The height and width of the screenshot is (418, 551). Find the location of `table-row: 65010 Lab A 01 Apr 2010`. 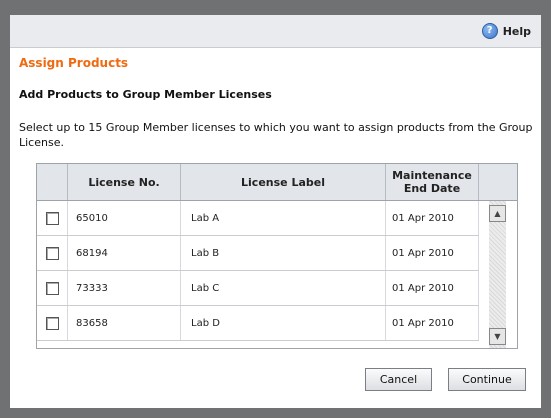

table-row: 65010 Lab A 01 Apr 2010 is located at coordinates (277, 218).